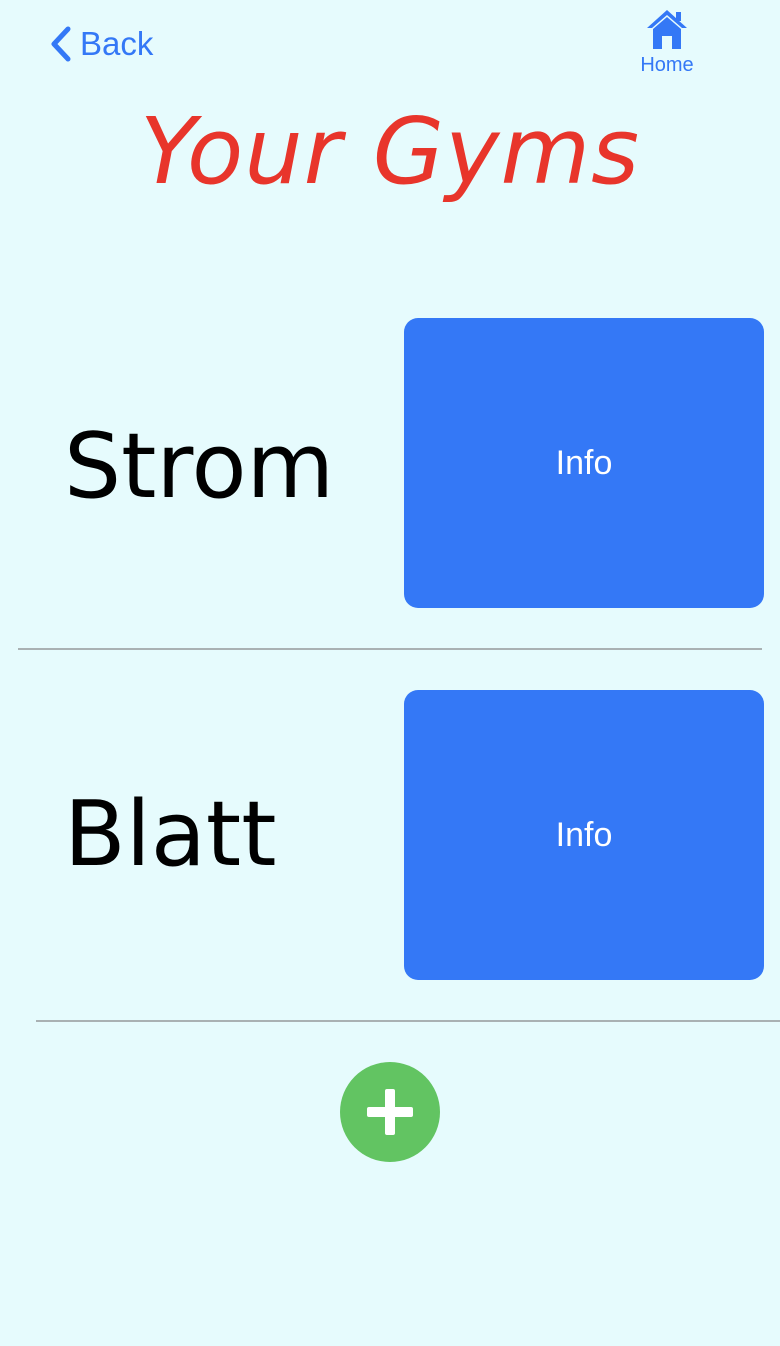  Describe the element at coordinates (117, 43) in the screenshot. I see `back-label: Back` at that location.